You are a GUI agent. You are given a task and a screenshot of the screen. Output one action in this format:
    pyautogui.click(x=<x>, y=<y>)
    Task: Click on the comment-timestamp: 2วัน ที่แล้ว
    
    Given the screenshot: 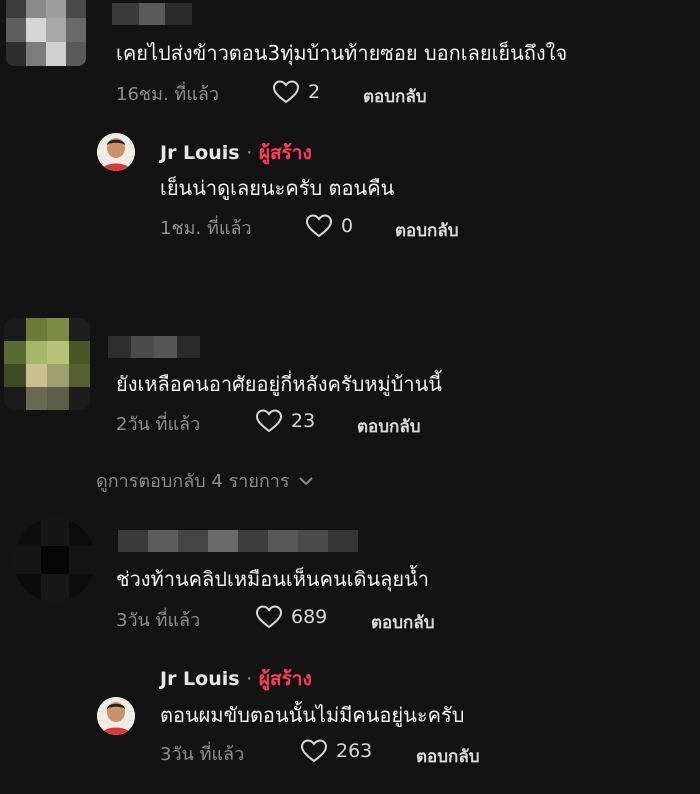 What is the action you would take?
    pyautogui.click(x=158, y=424)
    